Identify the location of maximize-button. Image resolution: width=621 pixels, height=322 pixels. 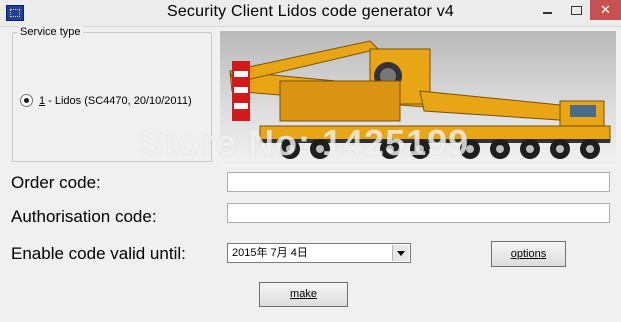
(576, 10).